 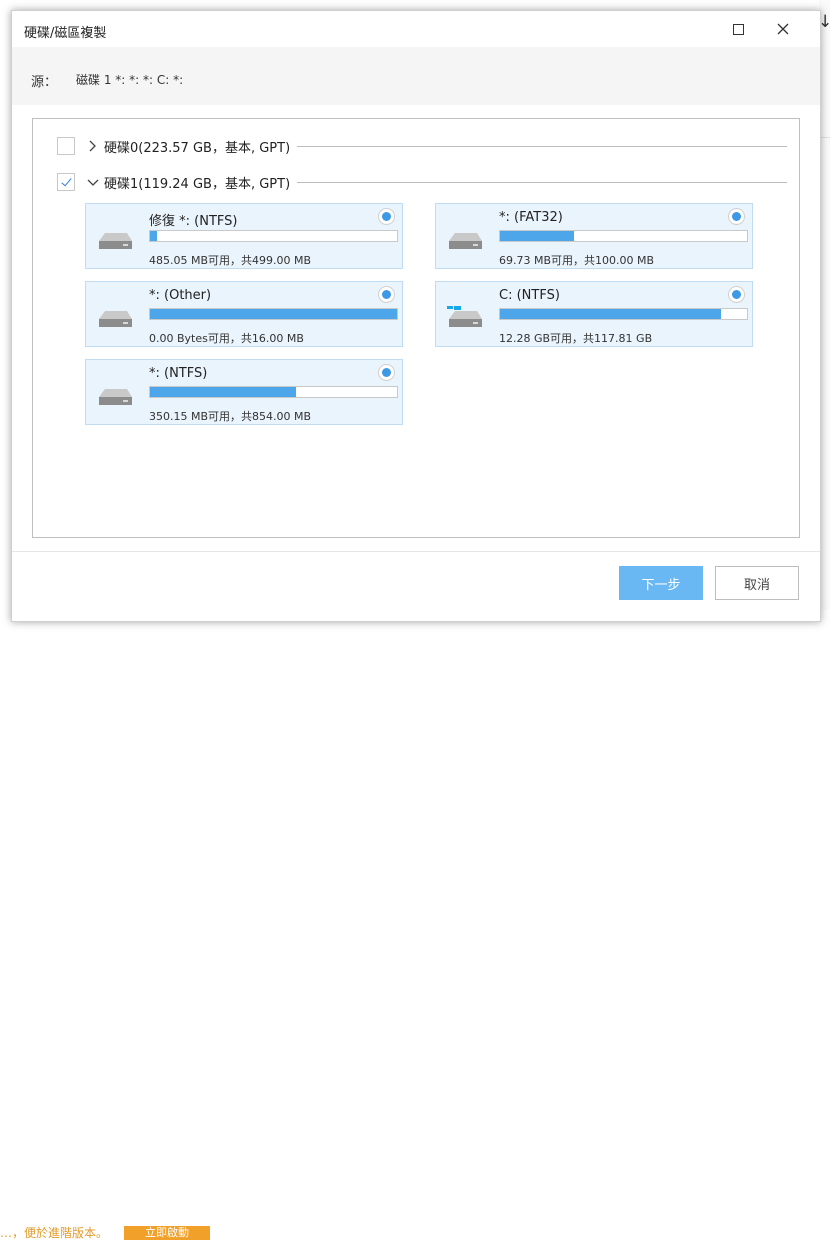 What do you see at coordinates (44, 82) in the screenshot?
I see `source-label: 源：` at bounding box center [44, 82].